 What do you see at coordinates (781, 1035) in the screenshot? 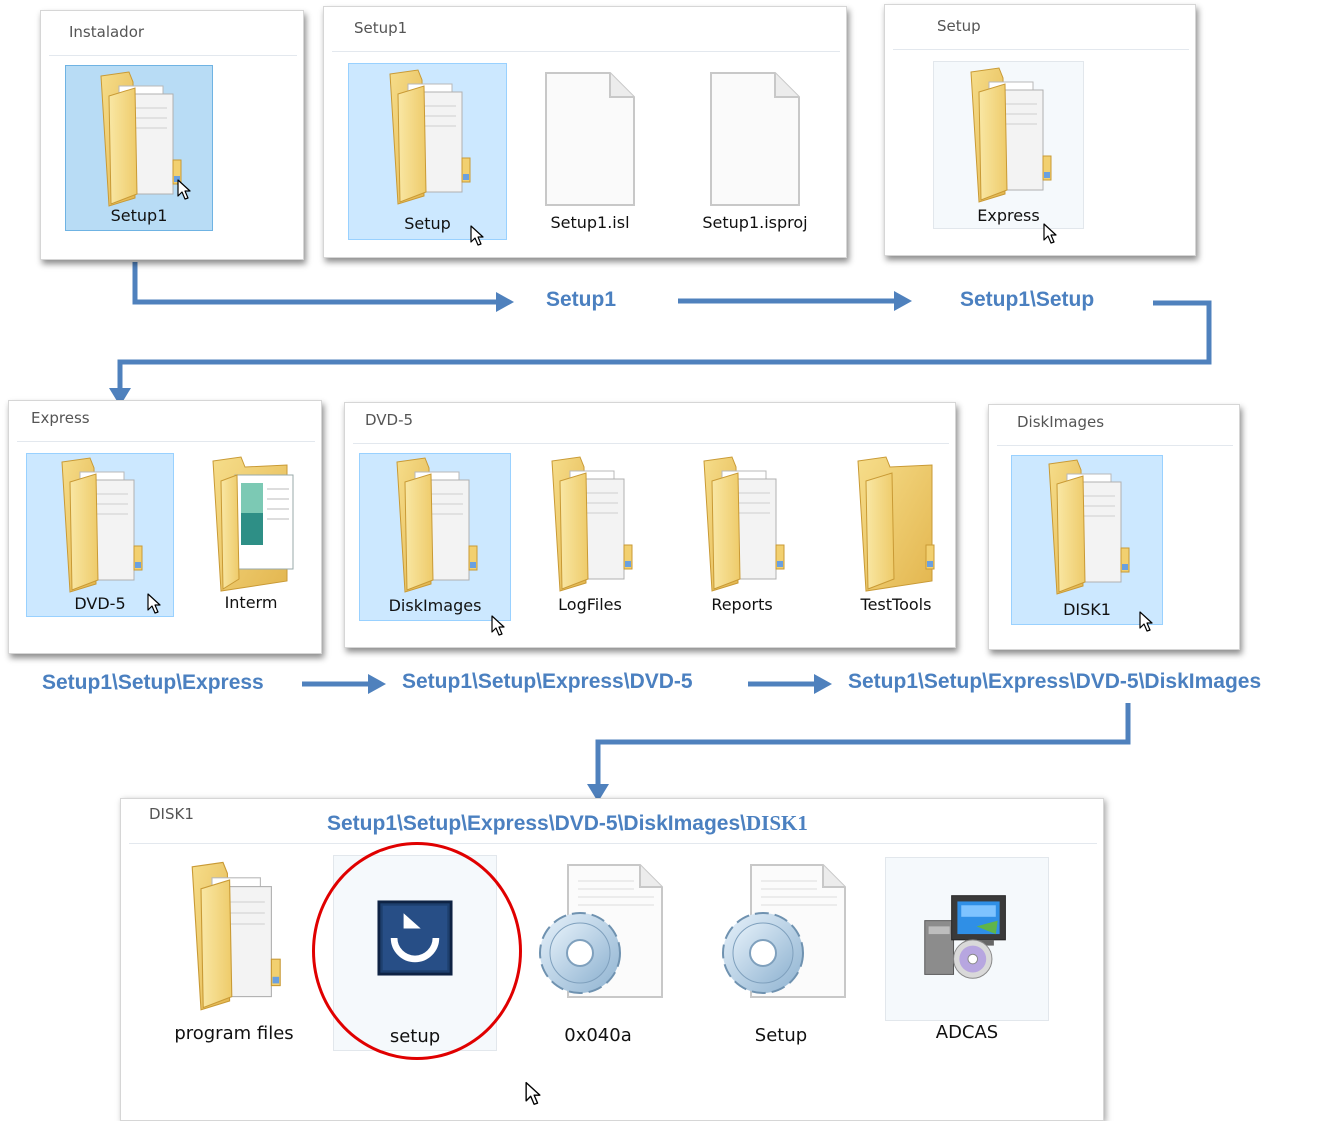
I see `item-label: Setup` at bounding box center [781, 1035].